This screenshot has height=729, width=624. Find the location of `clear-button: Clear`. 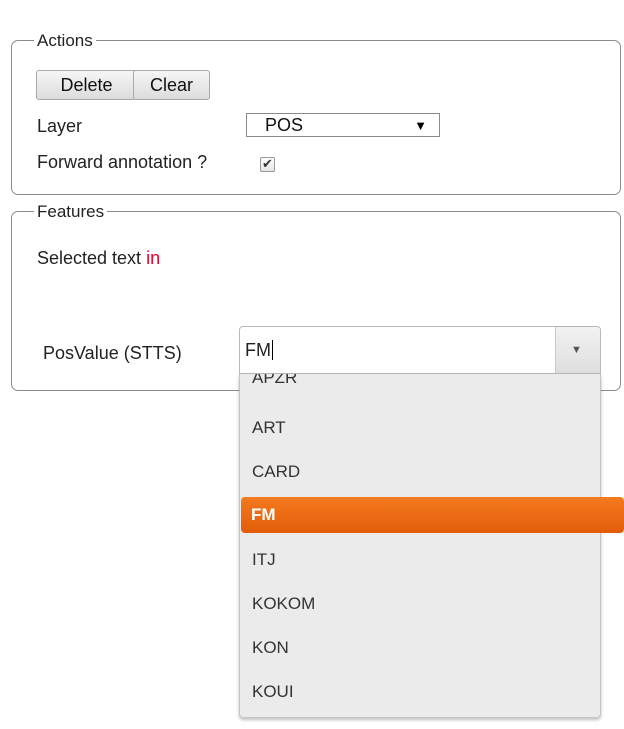

clear-button: Clear is located at coordinates (171, 85).